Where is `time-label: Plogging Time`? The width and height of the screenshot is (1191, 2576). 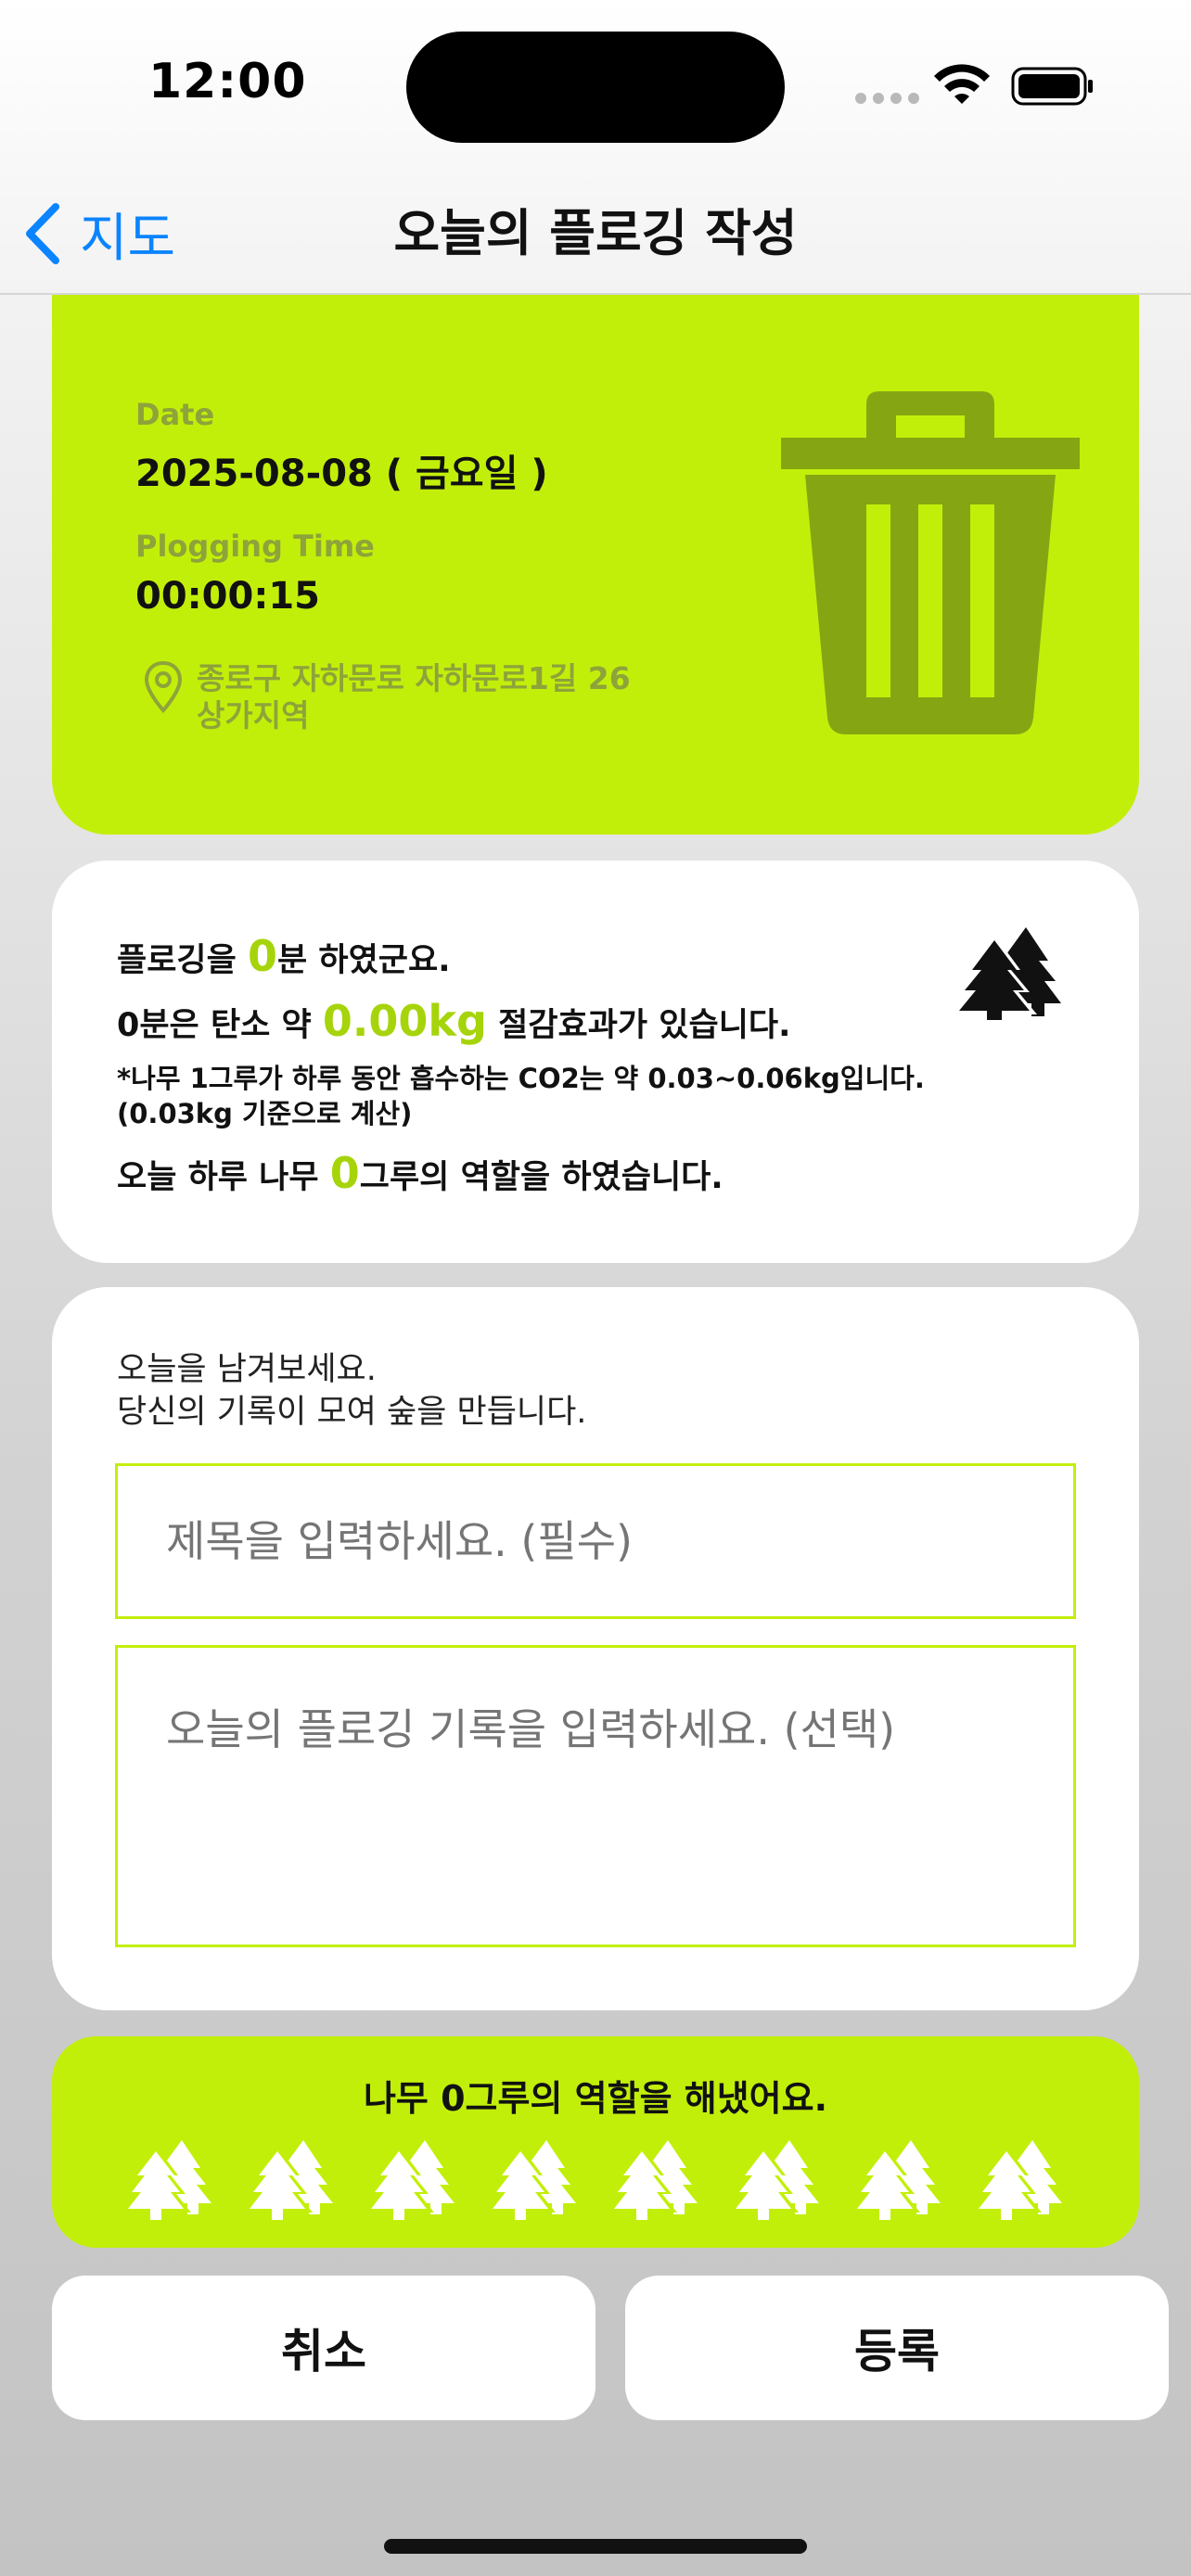
time-label: Plogging Time is located at coordinates (255, 546).